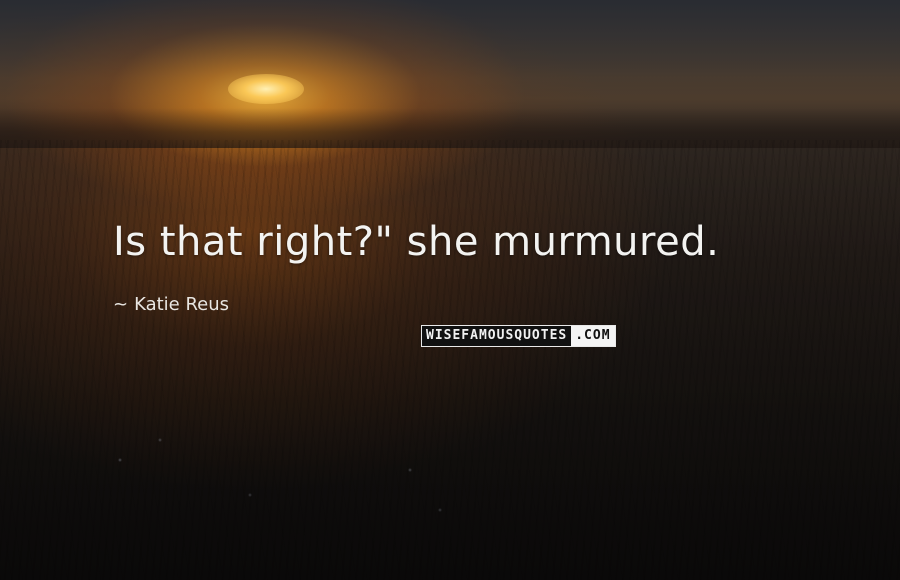 This screenshot has width=900, height=580. What do you see at coordinates (182, 304) in the screenshot?
I see `author-name: Katie Reus` at bounding box center [182, 304].